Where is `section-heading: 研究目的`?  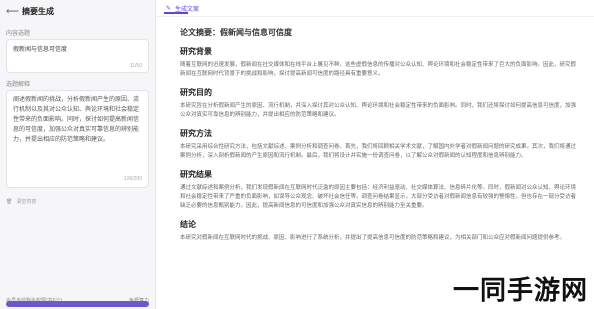
section-heading: 研究目的 is located at coordinates (196, 92).